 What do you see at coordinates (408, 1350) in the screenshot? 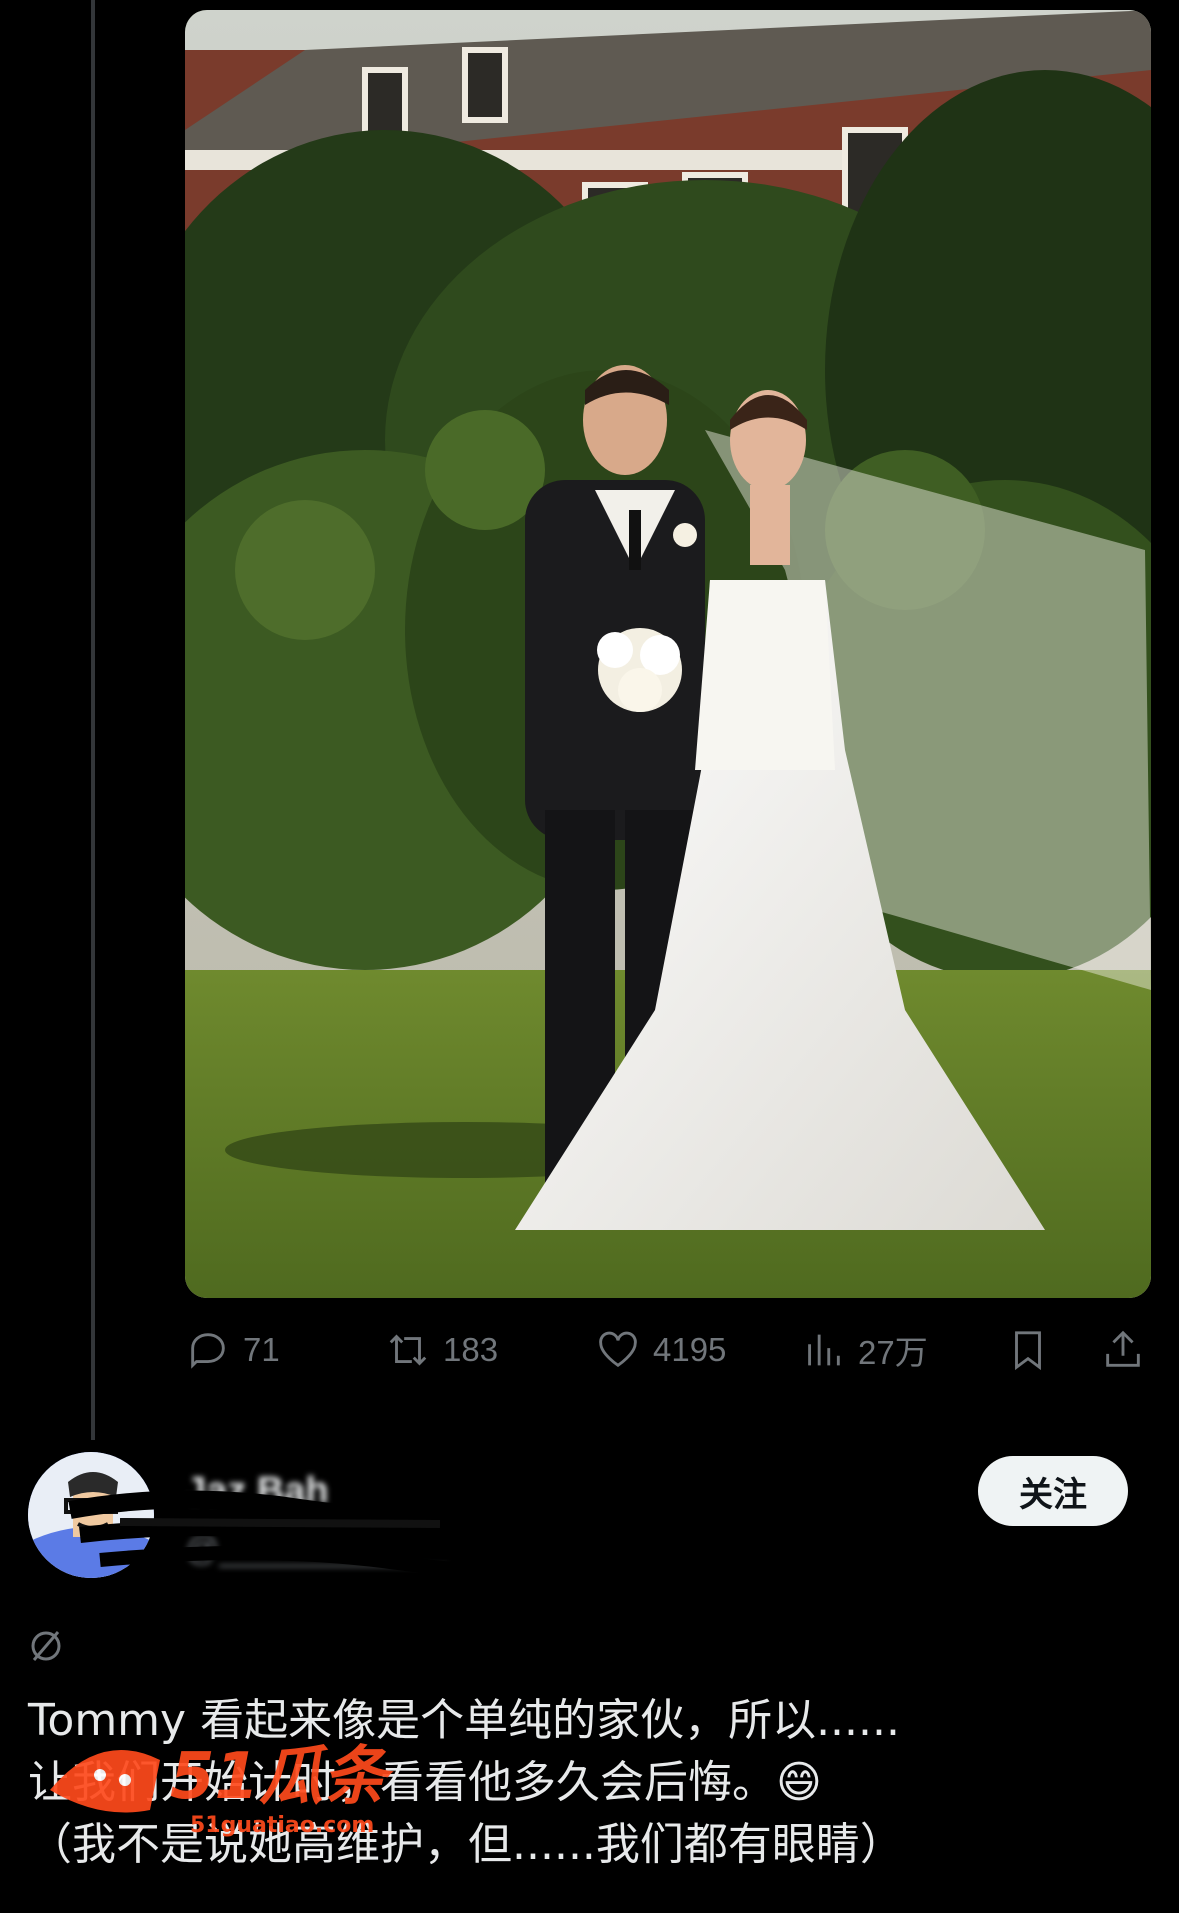
I see `retweet-icon` at bounding box center [408, 1350].